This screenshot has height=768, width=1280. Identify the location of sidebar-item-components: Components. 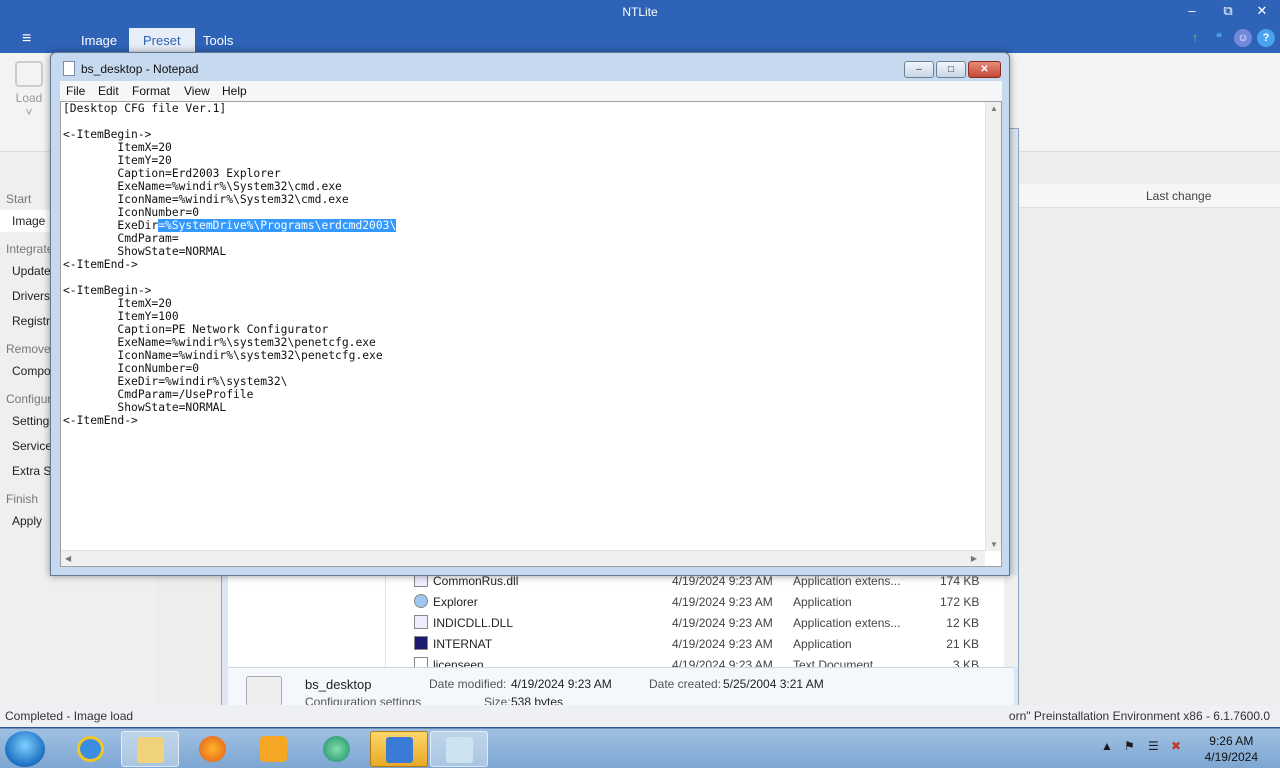
(32, 371).